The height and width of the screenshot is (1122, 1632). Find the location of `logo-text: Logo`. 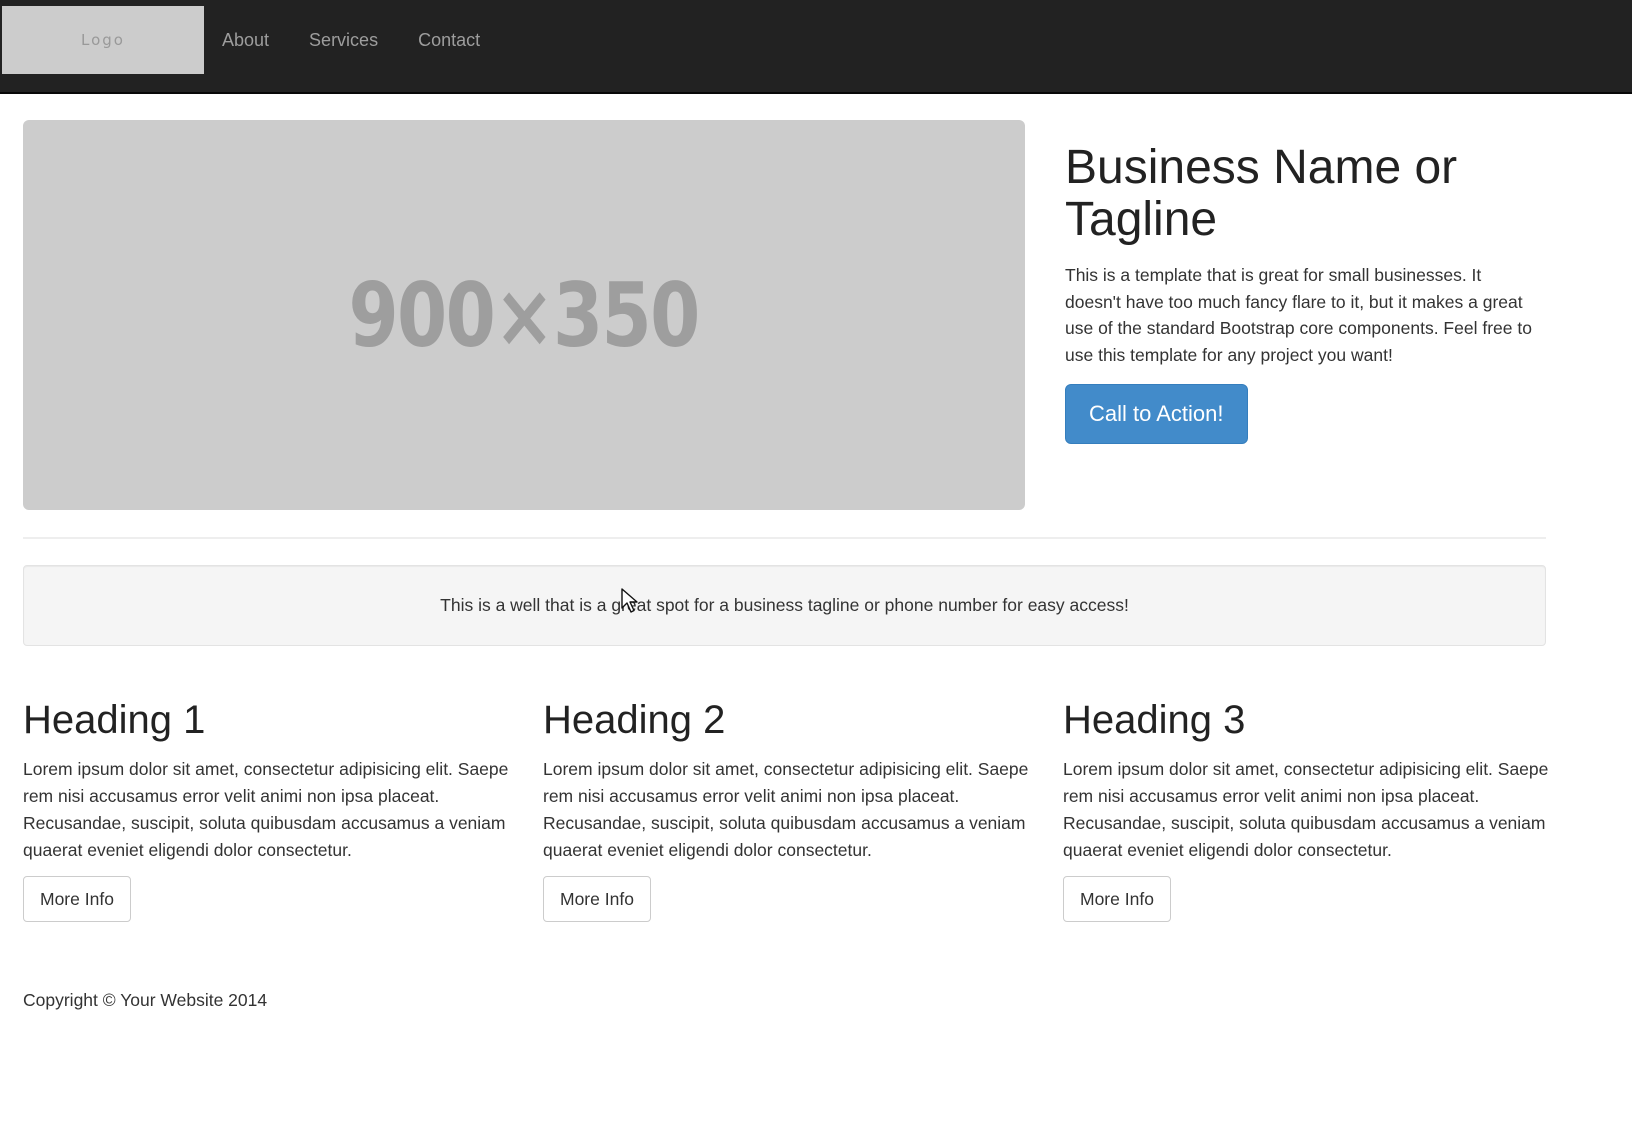

logo-text: Logo is located at coordinates (103, 40).